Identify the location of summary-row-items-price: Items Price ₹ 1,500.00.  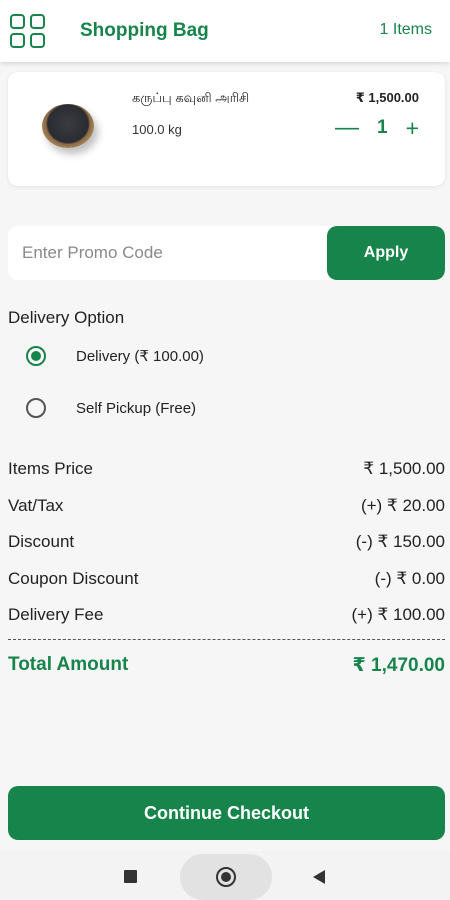
(226, 469).